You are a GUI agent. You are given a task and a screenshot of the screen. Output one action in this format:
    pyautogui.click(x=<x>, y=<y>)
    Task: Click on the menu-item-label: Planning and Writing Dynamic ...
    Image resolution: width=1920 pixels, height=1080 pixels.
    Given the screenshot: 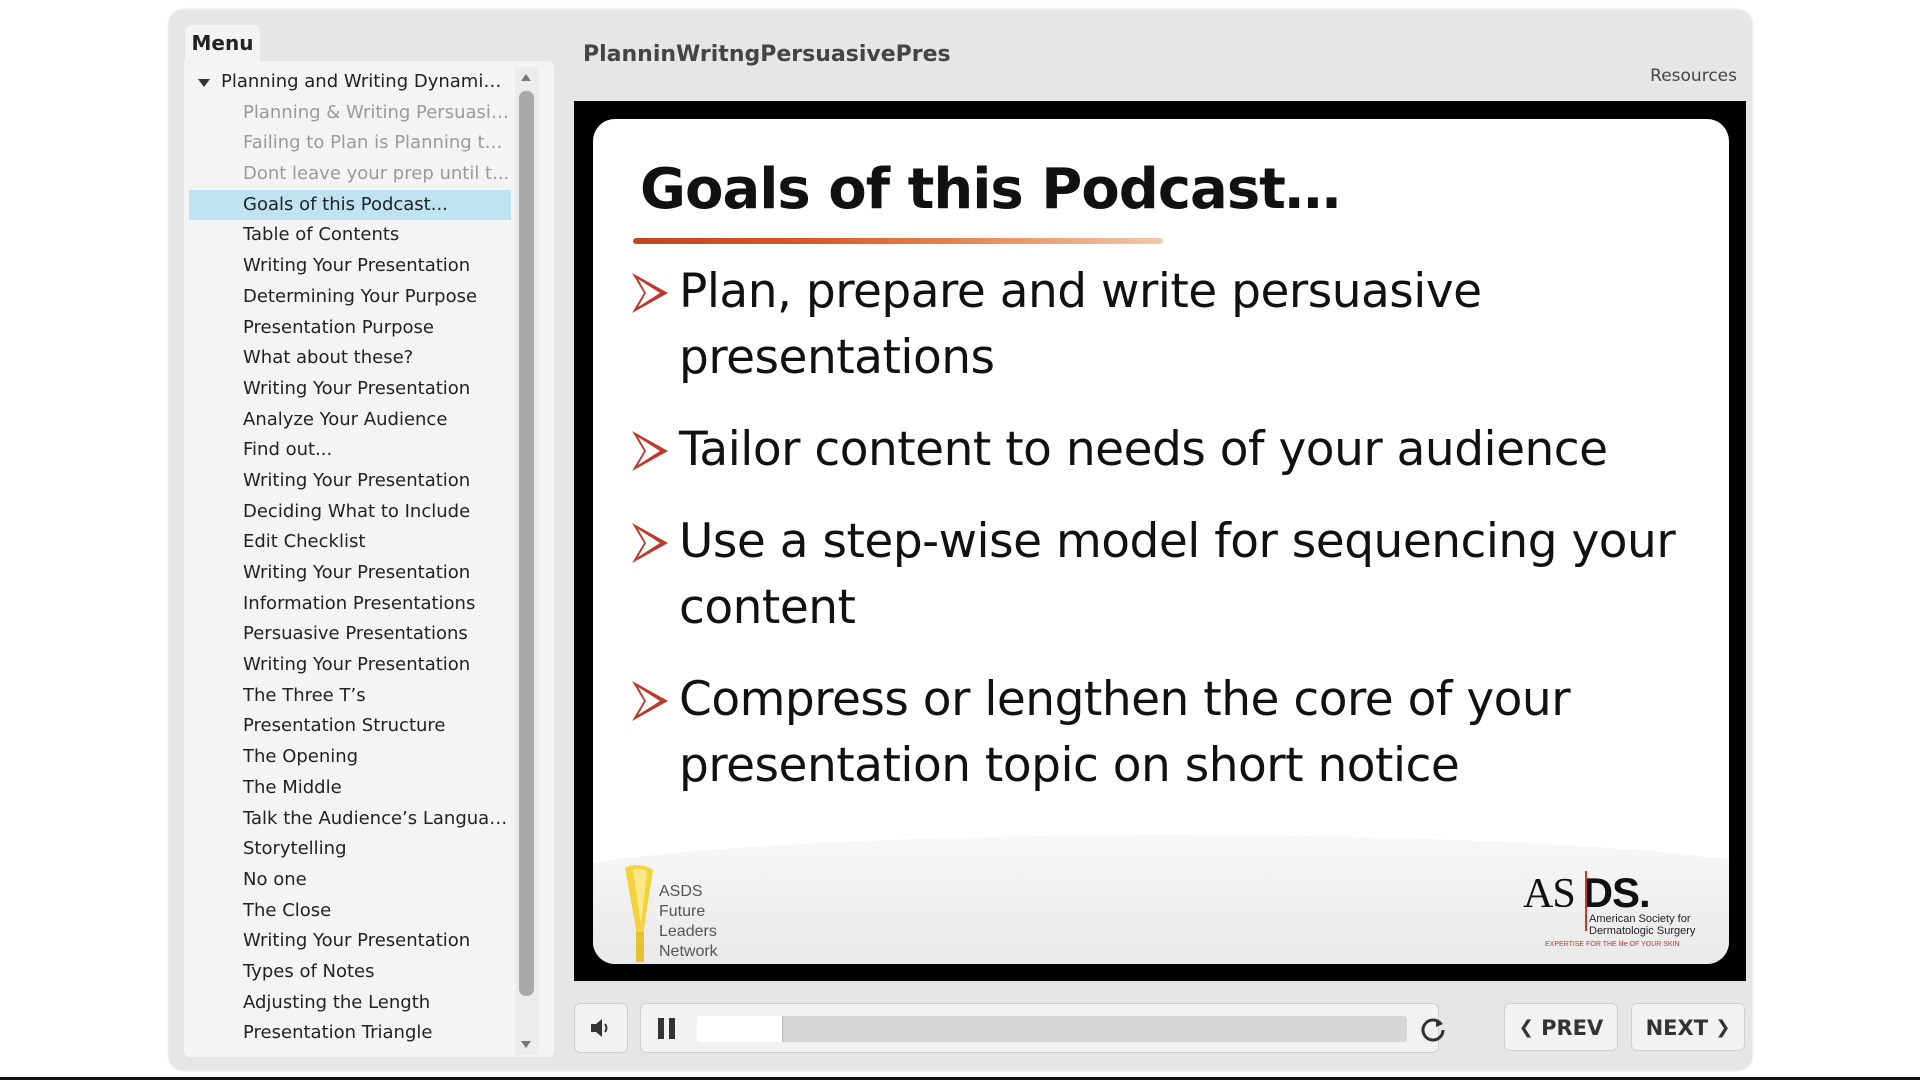 What is the action you would take?
    pyautogui.click(x=366, y=81)
    